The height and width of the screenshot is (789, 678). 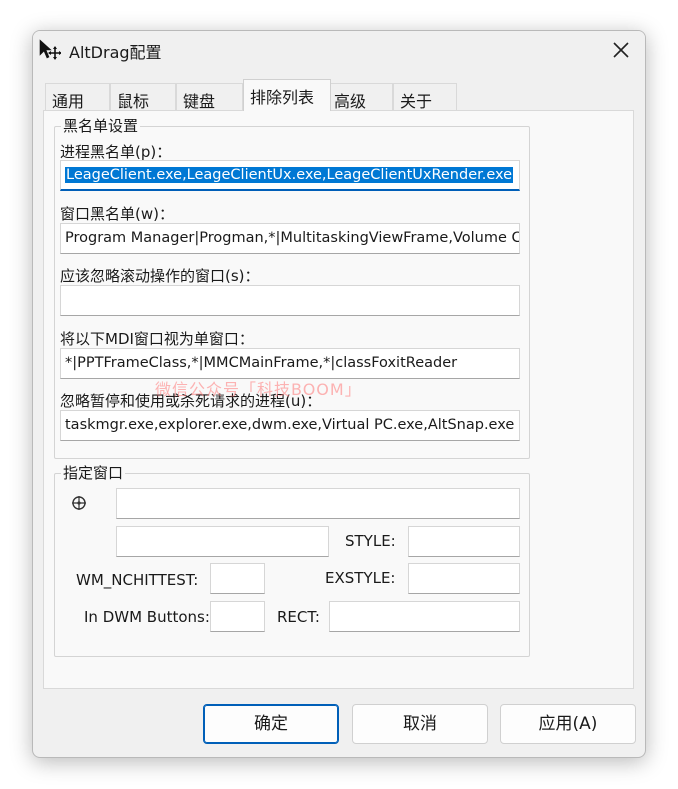 What do you see at coordinates (157, 339) in the screenshot?
I see `mdi-single-window-label: 将以下MDI窗口视为单窗口：` at bounding box center [157, 339].